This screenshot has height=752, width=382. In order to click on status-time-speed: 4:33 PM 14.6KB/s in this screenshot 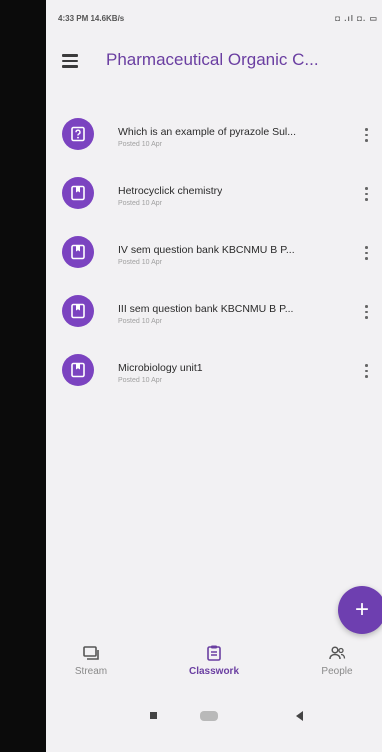, I will do `click(91, 18)`.